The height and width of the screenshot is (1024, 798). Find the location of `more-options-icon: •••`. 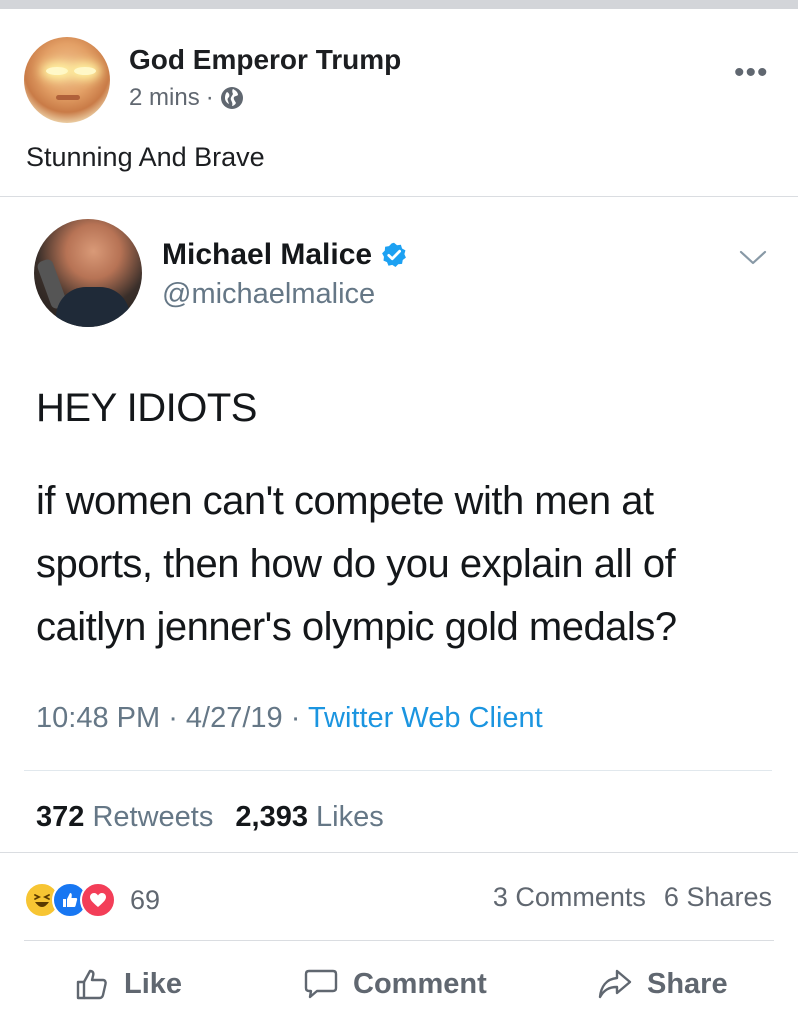

more-options-icon: ••• is located at coordinates (751, 73).